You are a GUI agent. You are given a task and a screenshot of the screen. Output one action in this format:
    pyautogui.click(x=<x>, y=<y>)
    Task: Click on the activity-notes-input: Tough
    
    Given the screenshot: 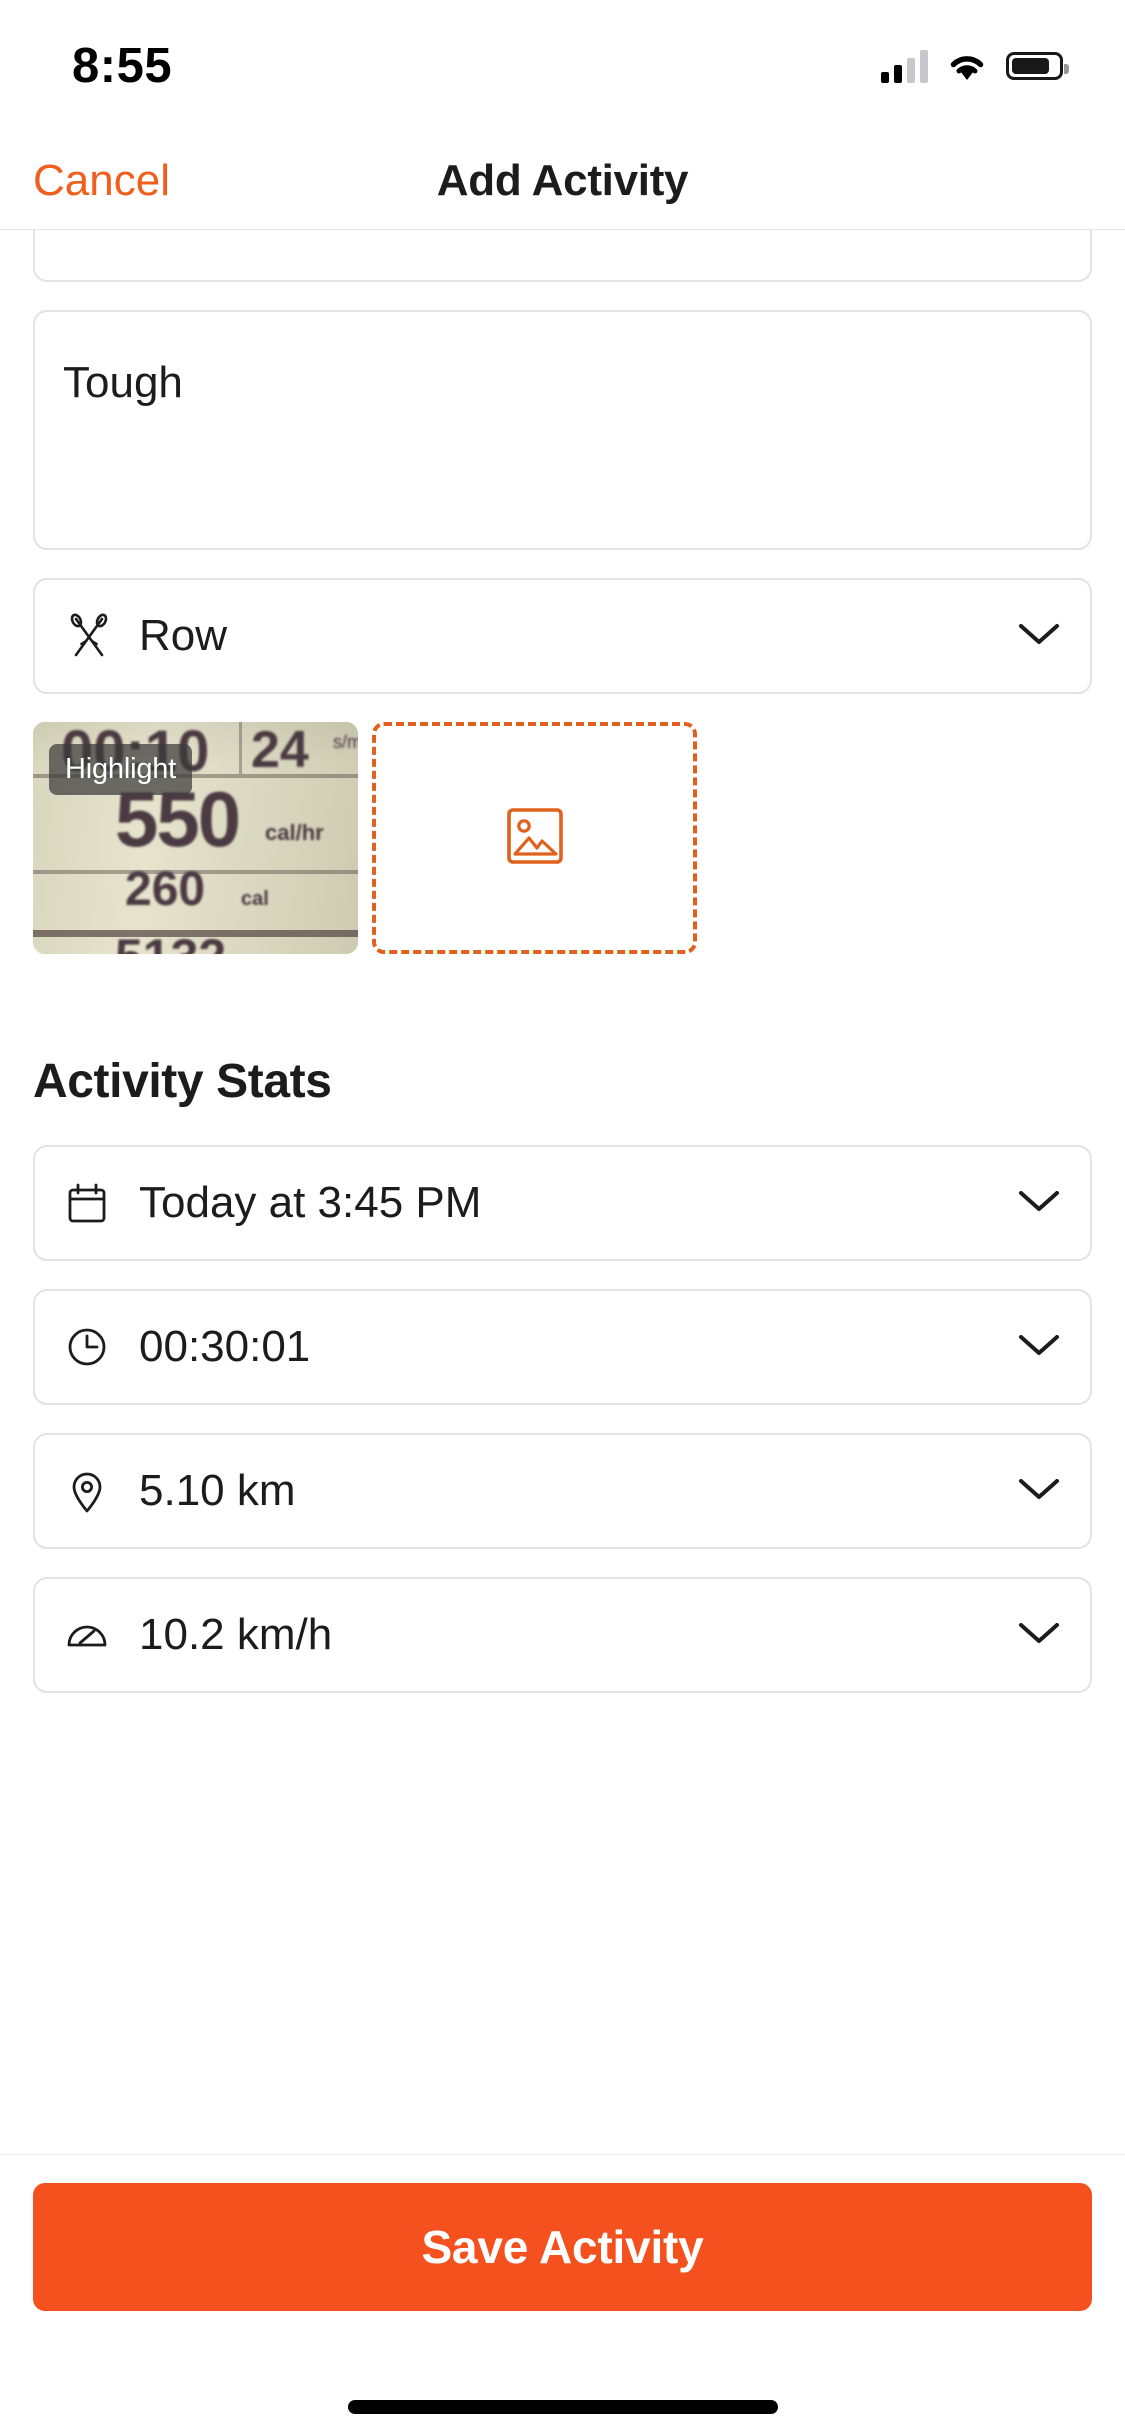 What is the action you would take?
    pyautogui.click(x=562, y=430)
    